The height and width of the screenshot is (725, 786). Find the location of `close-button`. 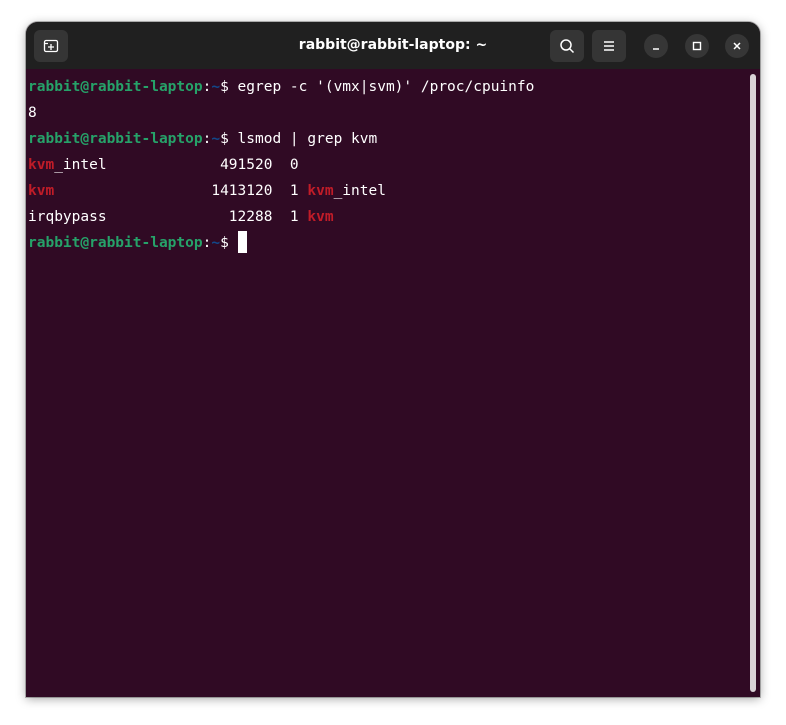

close-button is located at coordinates (737, 46).